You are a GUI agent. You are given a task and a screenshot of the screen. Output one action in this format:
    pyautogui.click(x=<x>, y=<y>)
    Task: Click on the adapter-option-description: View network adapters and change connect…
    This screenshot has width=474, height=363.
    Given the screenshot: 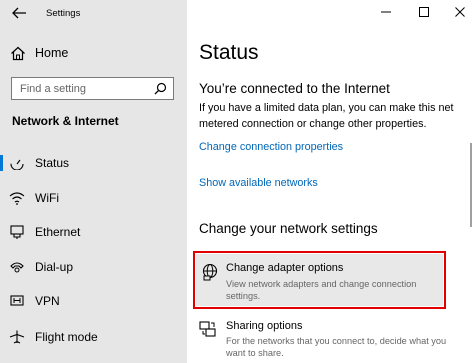 What is the action you would take?
    pyautogui.click(x=321, y=290)
    